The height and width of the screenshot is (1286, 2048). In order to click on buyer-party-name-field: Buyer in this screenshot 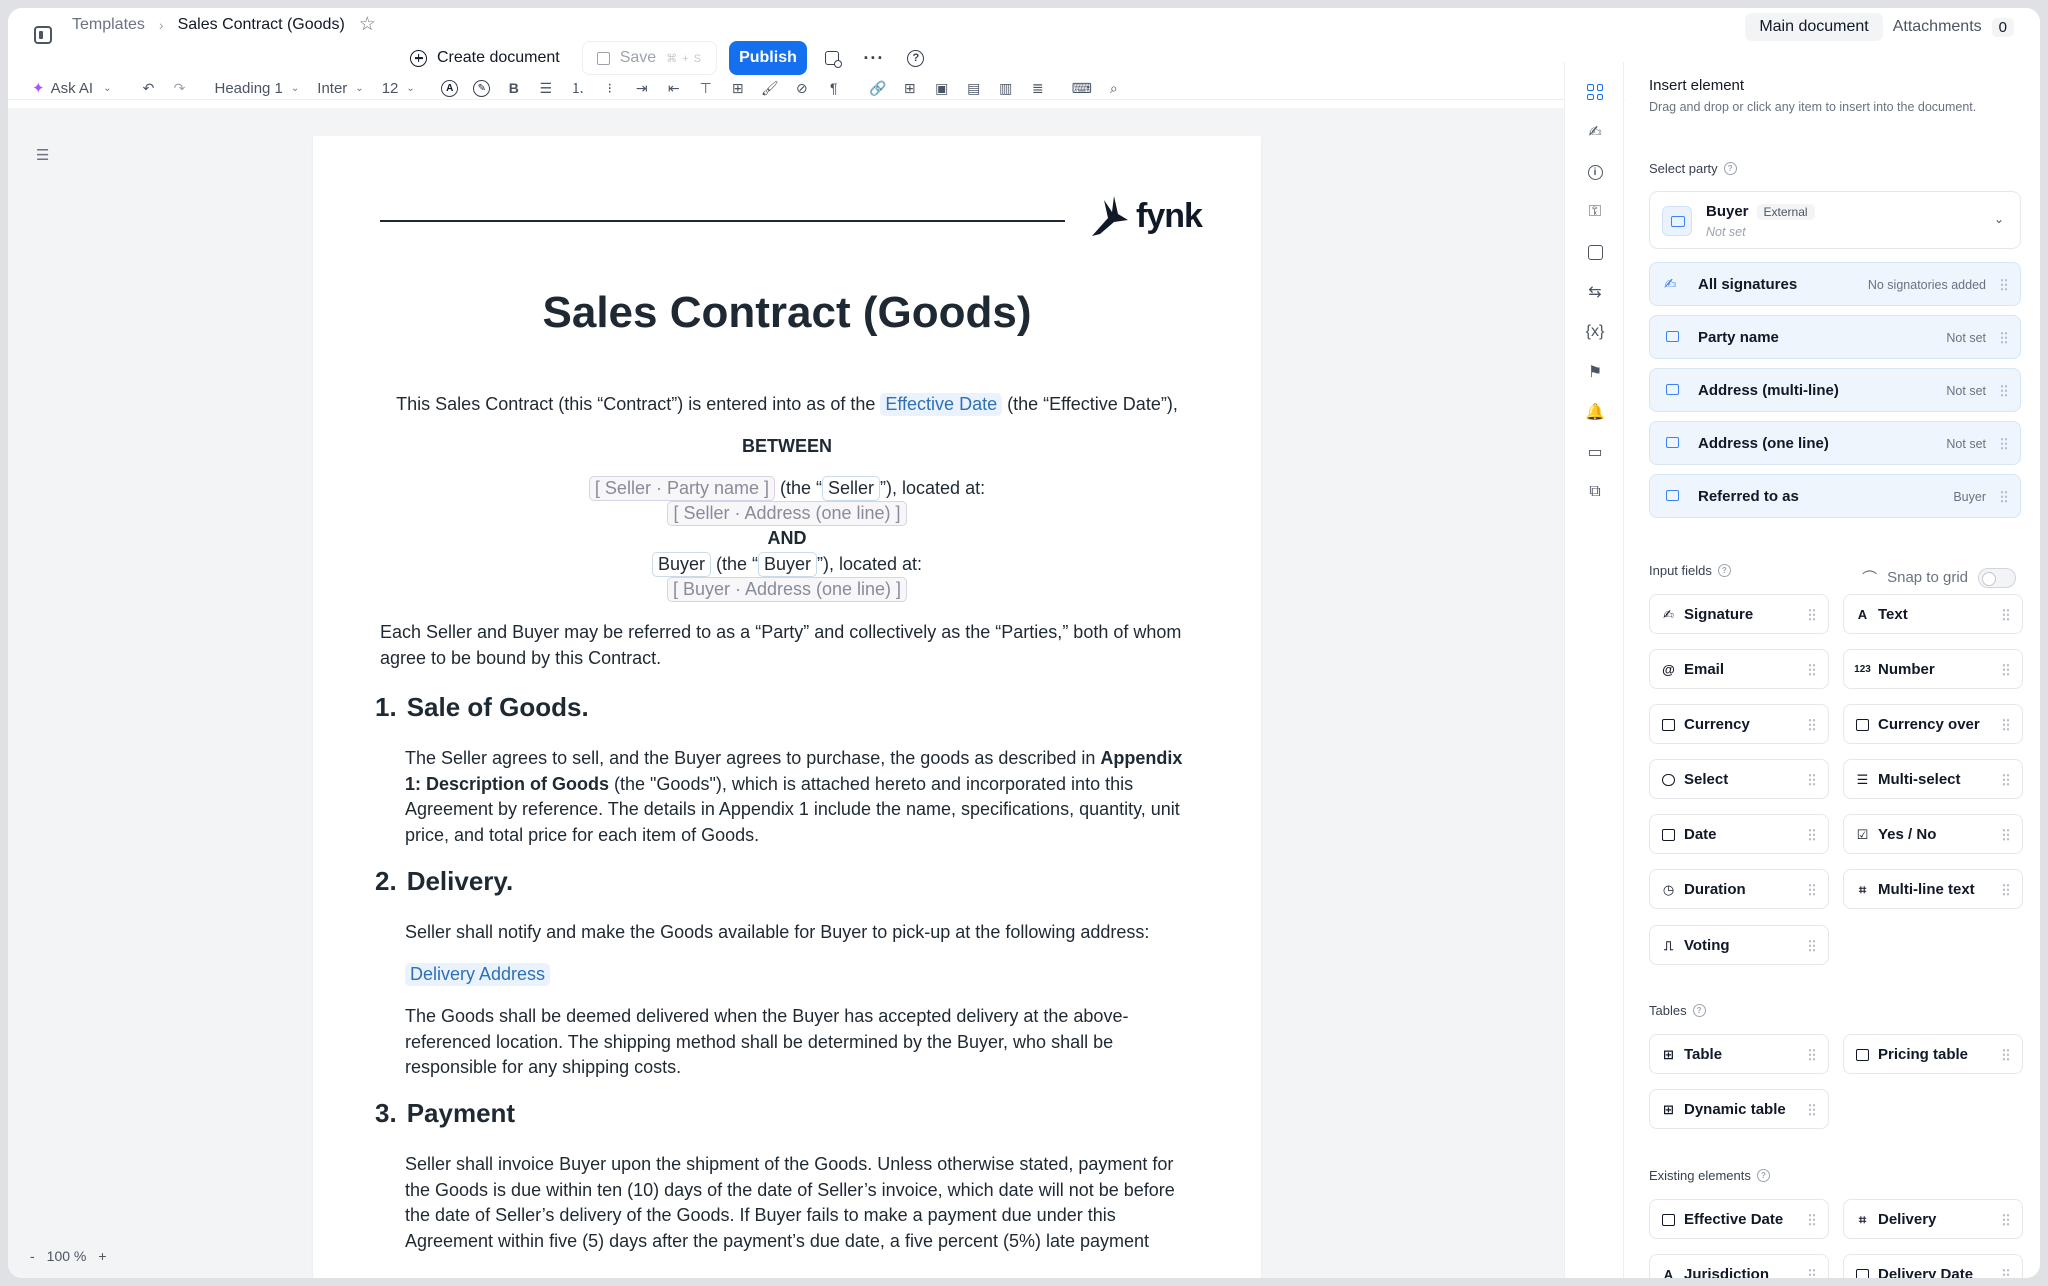, I will do `click(681, 564)`.